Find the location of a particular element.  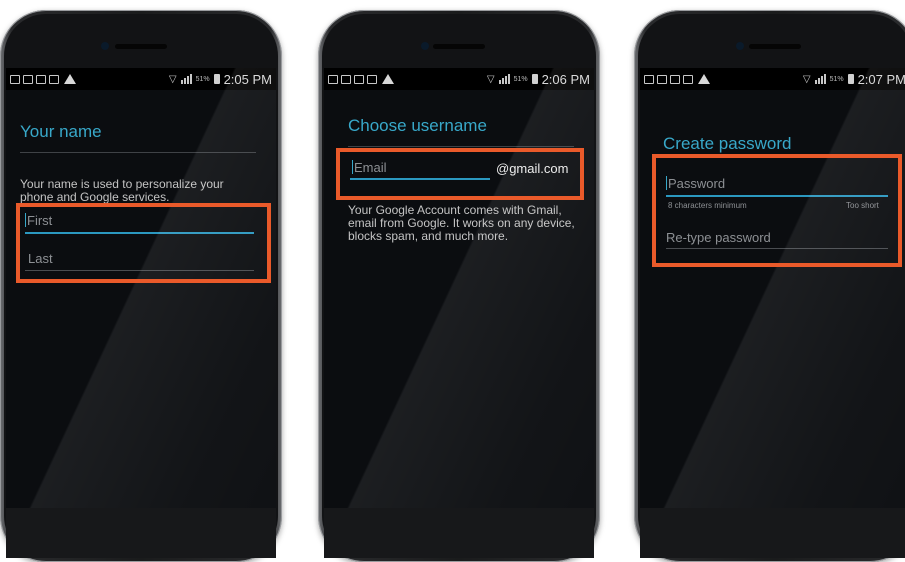

status-time: 2:07 PM is located at coordinates (881, 79).